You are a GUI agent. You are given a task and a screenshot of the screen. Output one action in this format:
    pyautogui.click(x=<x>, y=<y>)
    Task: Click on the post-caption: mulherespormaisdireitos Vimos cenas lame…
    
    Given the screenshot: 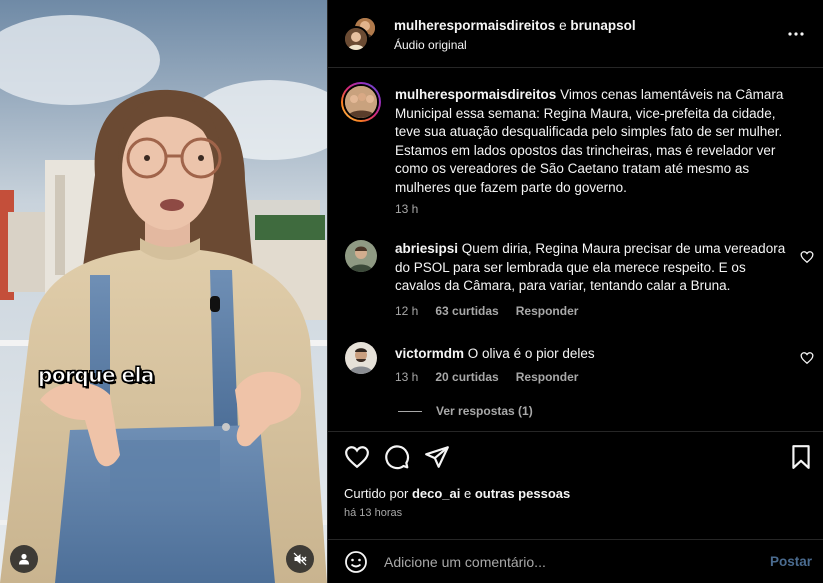 What is the action you would take?
    pyautogui.click(x=595, y=141)
    